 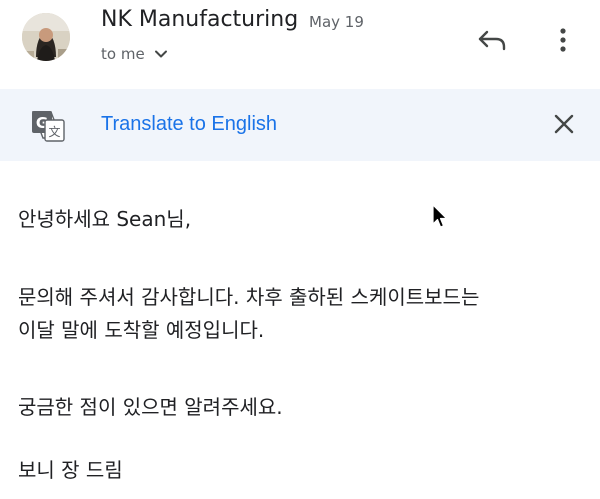 I want to click on reply-icon, so click(x=492, y=40).